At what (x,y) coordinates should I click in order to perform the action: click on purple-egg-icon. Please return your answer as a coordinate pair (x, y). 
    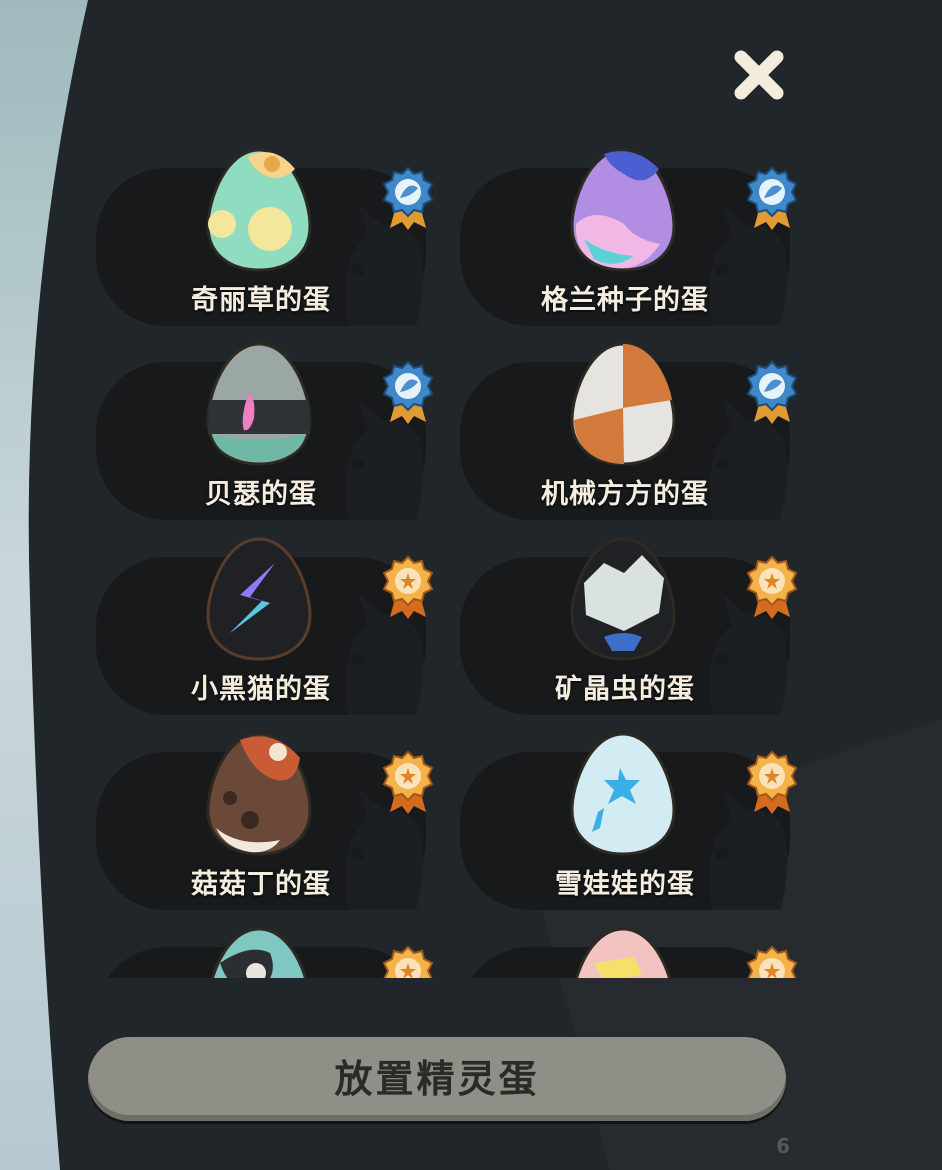
    Looking at the image, I should click on (623, 210).